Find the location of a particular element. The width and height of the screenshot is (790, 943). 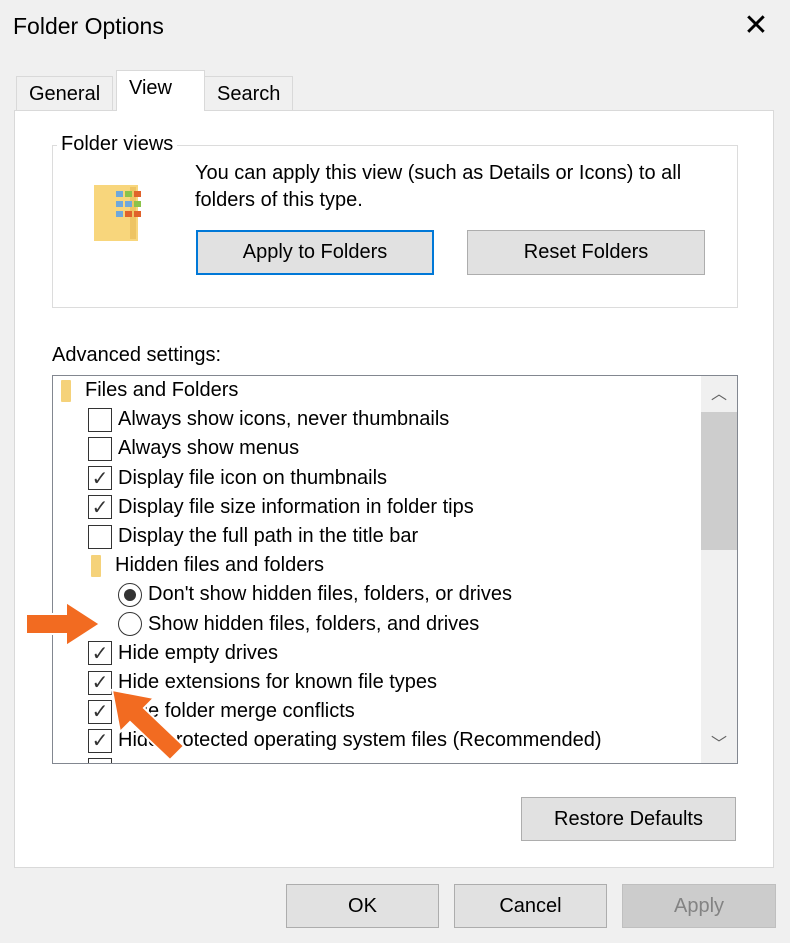

vertical-scrollbar: ︿ ﹀ is located at coordinates (719, 569).